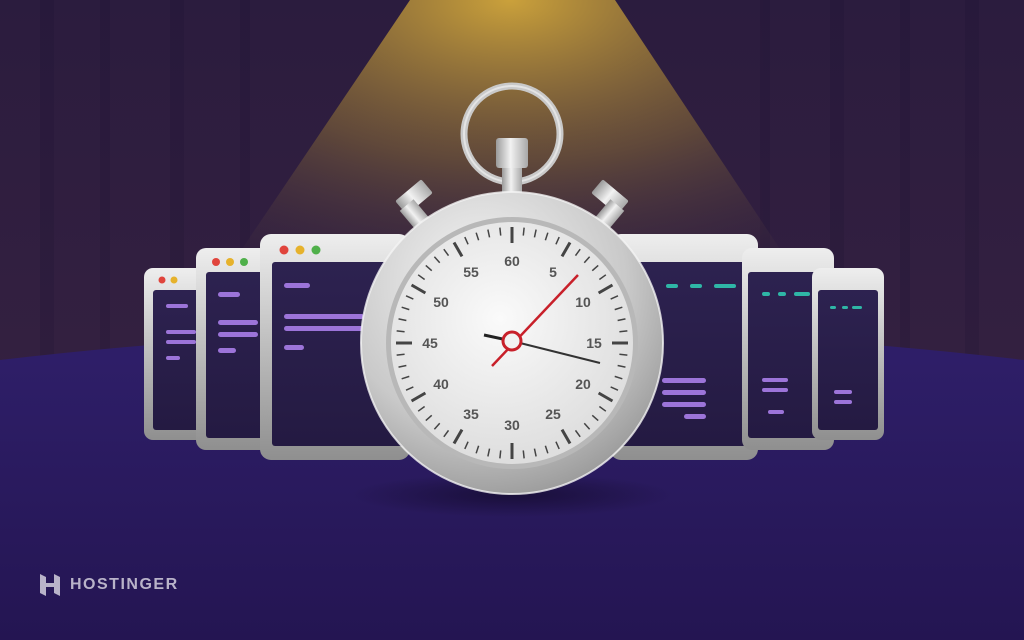 Image resolution: width=1024 pixels, height=640 pixels. What do you see at coordinates (512, 425) in the screenshot?
I see `dial-number: 30` at bounding box center [512, 425].